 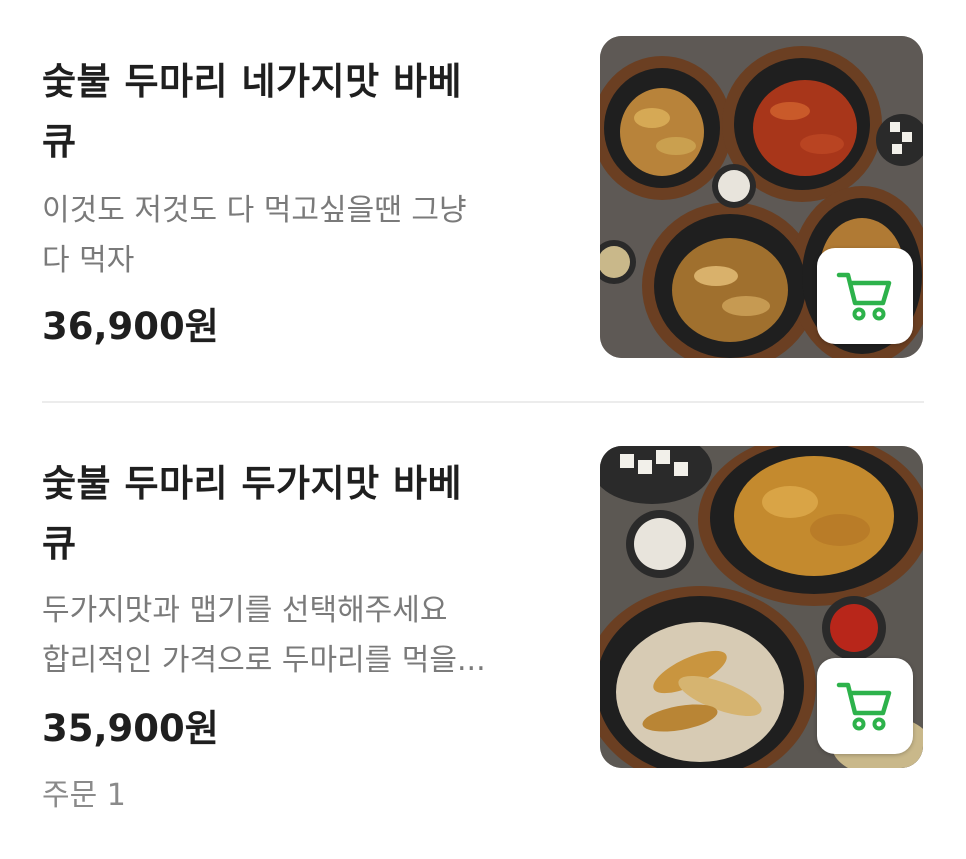 What do you see at coordinates (252, 81) in the screenshot?
I see `title-line: 숯불 두마리 네가지맛 바베` at bounding box center [252, 81].